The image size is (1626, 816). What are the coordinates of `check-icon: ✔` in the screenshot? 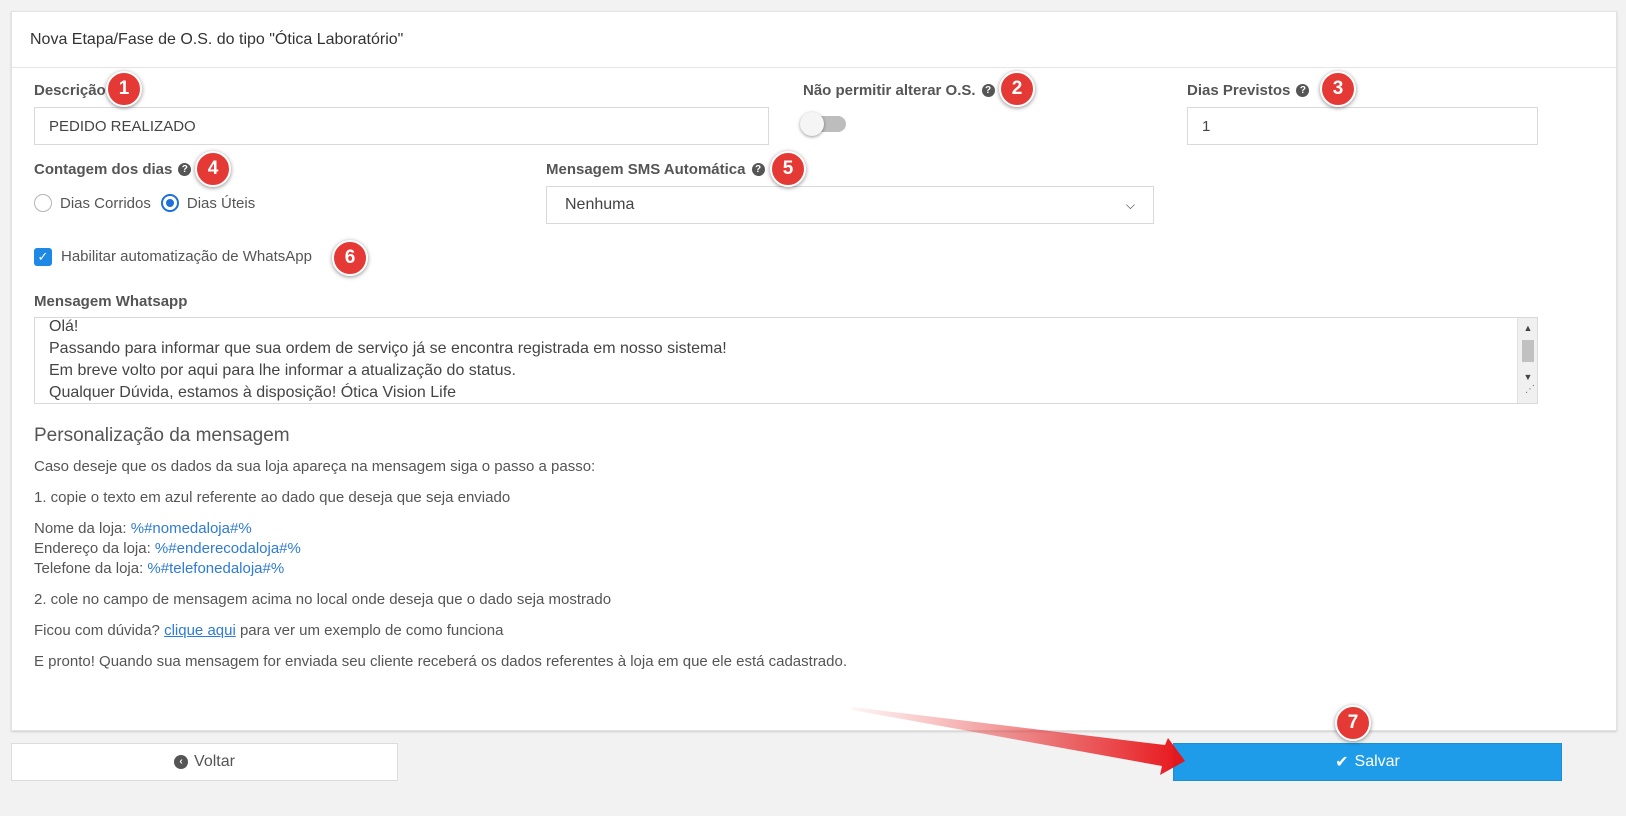 It's located at (1342, 762).